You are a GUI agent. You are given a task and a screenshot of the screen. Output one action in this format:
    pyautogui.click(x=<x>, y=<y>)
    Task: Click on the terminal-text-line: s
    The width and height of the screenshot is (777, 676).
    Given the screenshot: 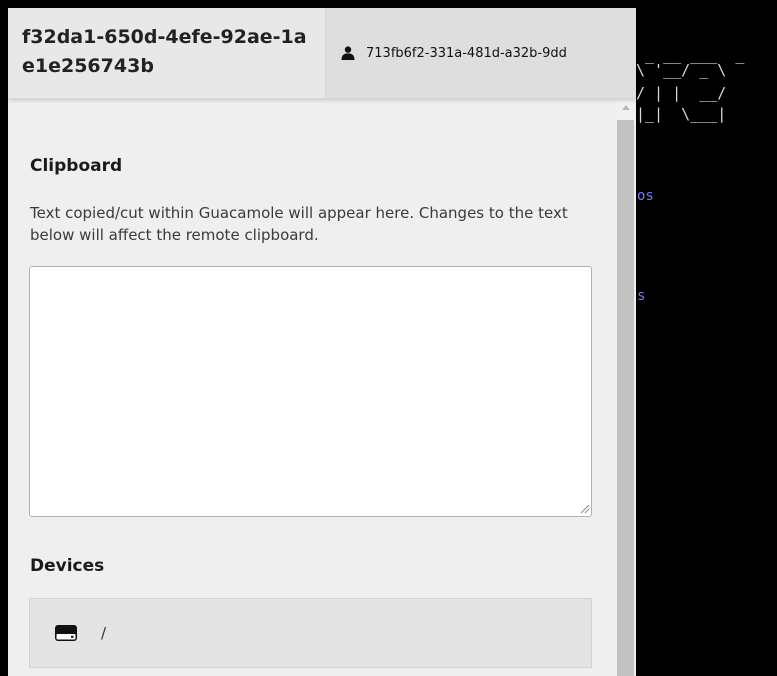 What is the action you would take?
    pyautogui.click(x=641, y=296)
    